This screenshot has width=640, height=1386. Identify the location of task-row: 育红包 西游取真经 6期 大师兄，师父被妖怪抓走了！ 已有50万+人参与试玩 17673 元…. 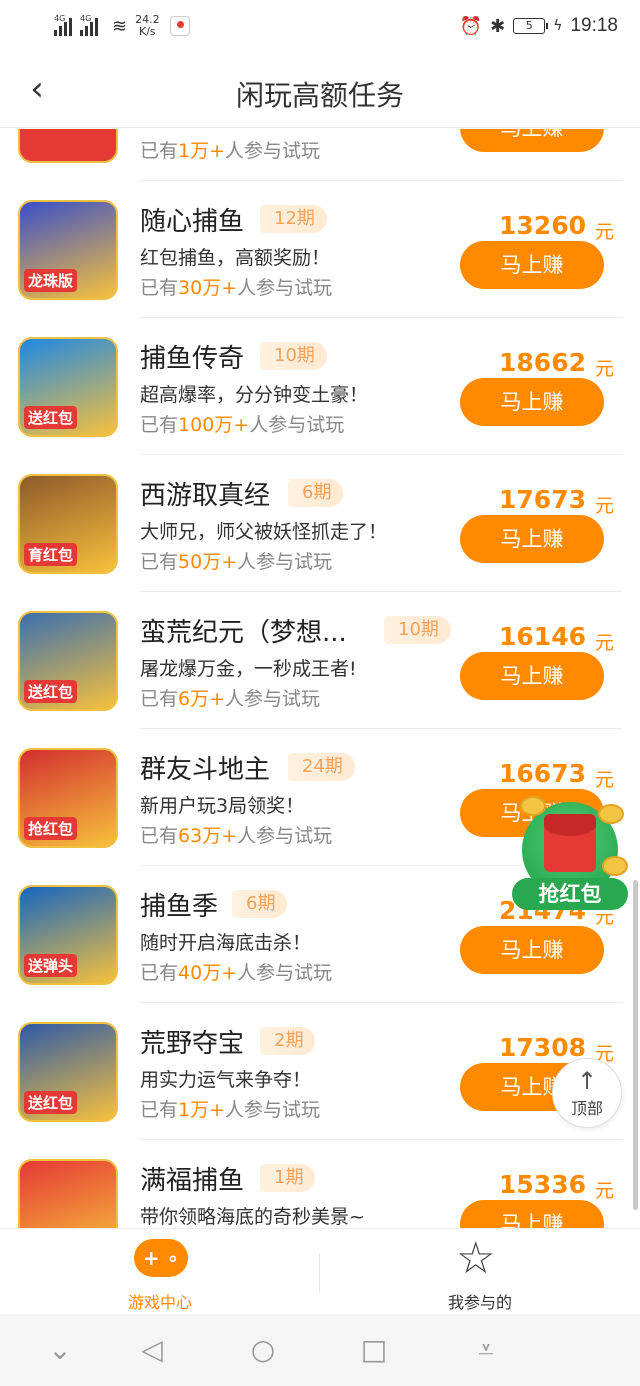
(320, 523).